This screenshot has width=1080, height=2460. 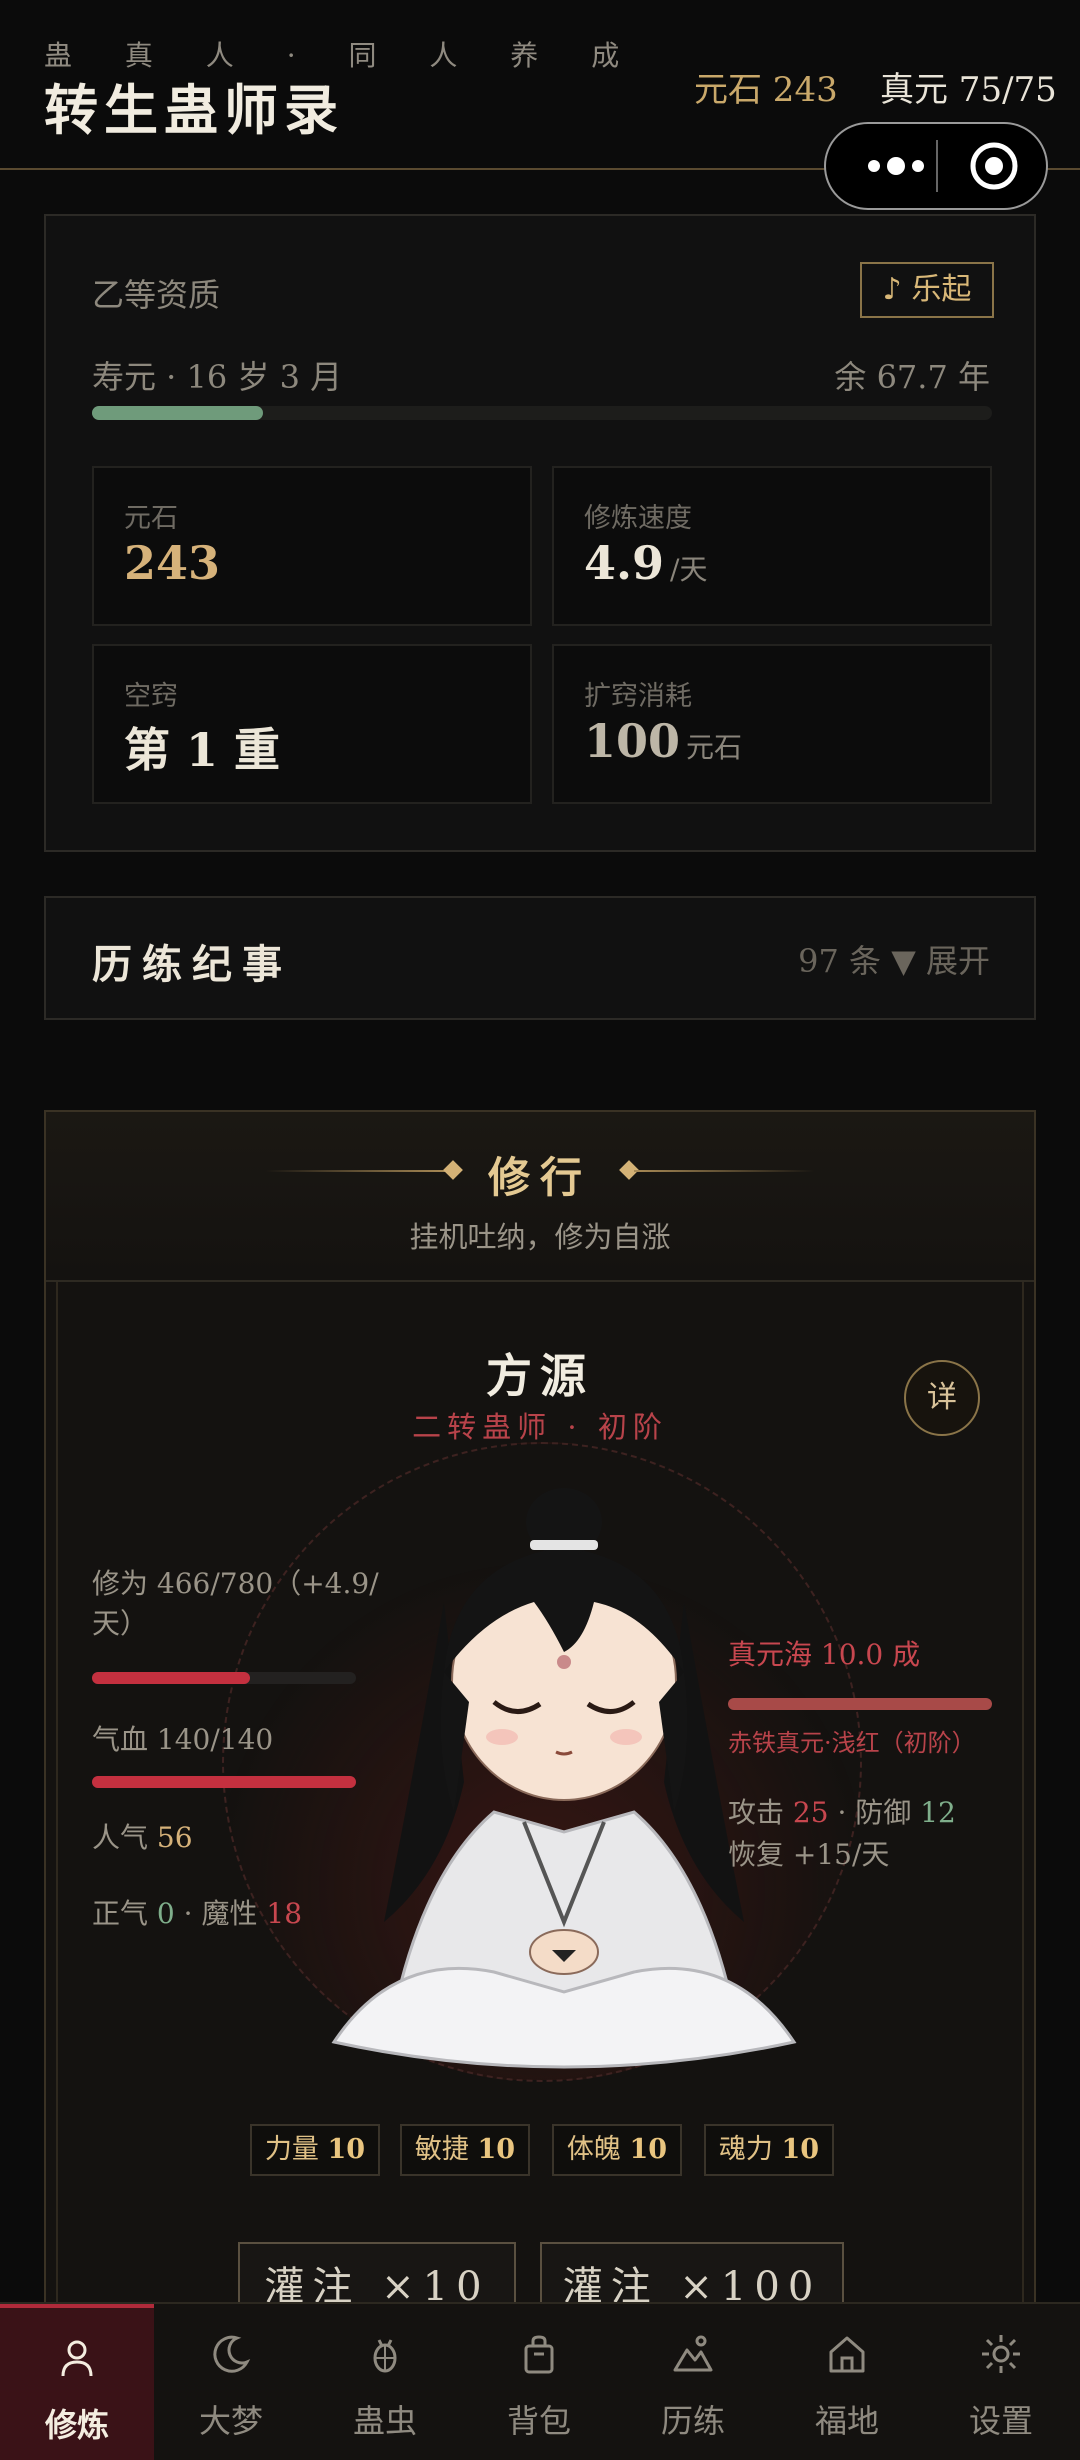 I want to click on tab-settings: 设置, so click(x=1001, y=2382).